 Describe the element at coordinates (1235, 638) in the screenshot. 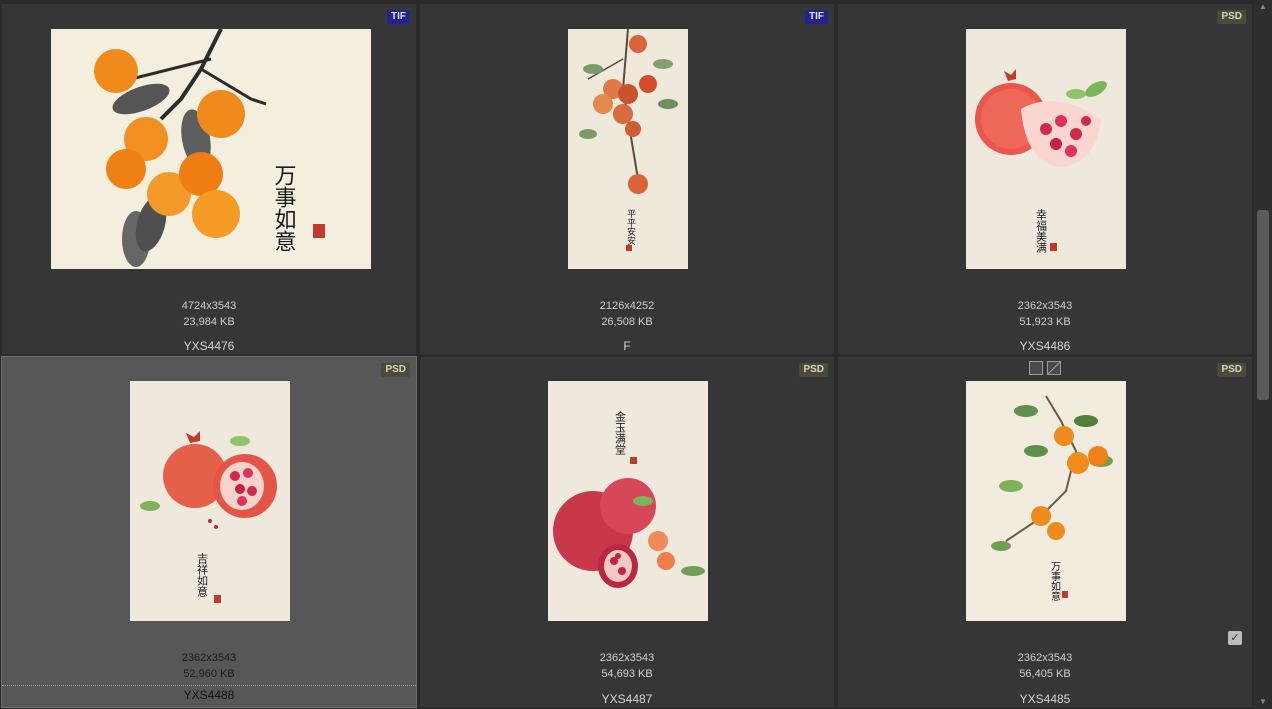

I see `check-icon: ✓` at that location.